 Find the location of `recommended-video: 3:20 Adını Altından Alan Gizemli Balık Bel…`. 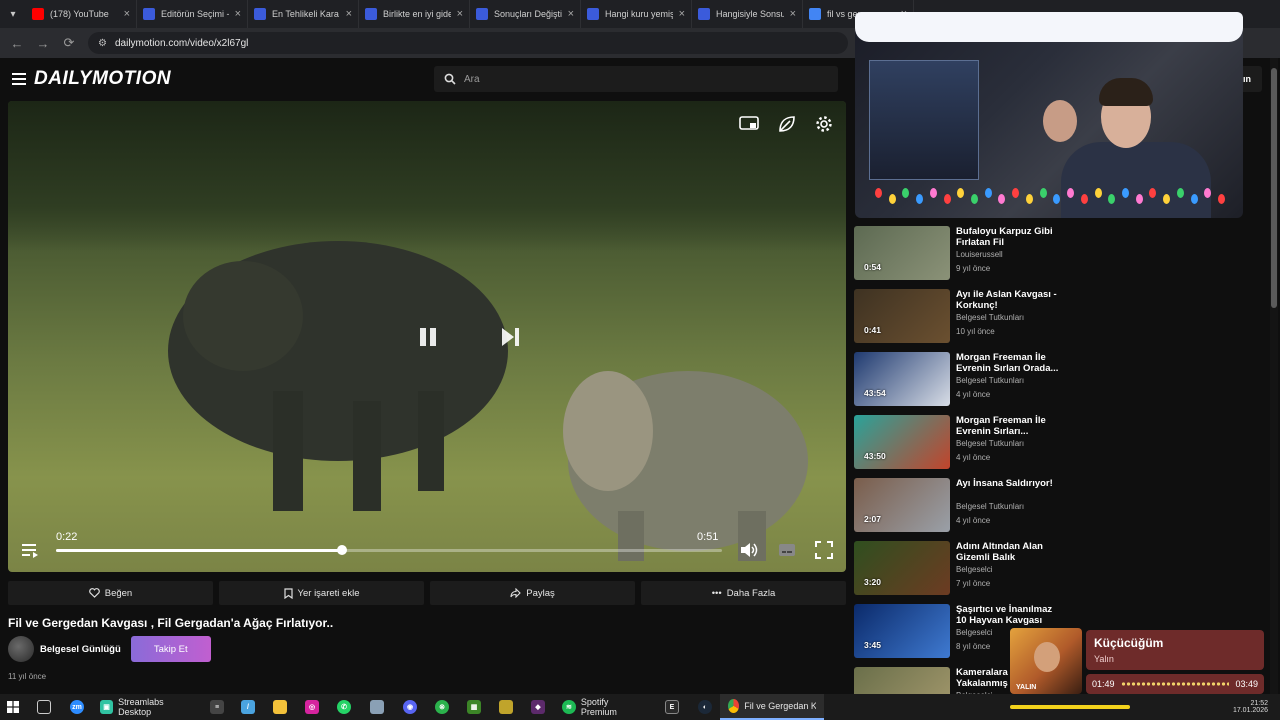

recommended-video: 3:20 Adını Altından Alan Gizemli Balık Bel… is located at coordinates (959, 567).